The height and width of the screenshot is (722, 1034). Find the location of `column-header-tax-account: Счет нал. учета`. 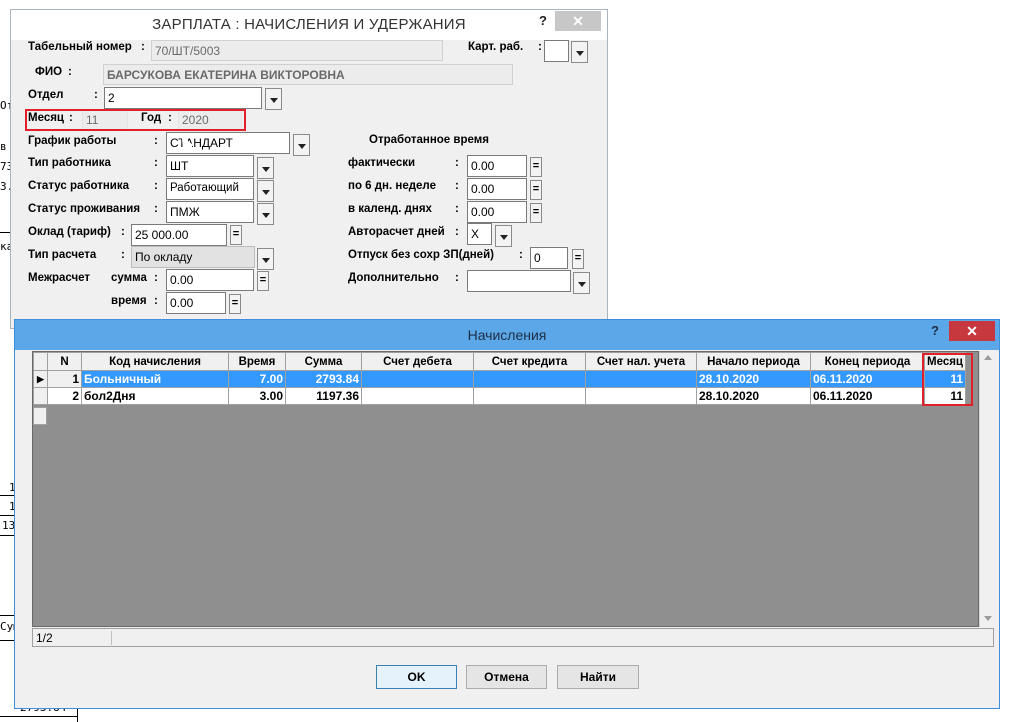

column-header-tax-account: Счет нал. учета is located at coordinates (641, 361).